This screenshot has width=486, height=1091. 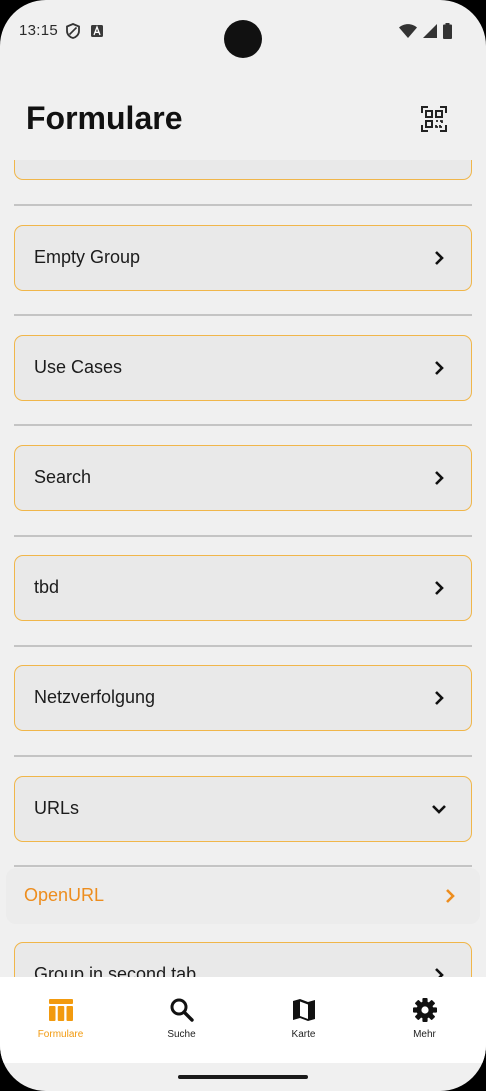 I want to click on bottom-navigation: Formulare Suche Karte Mehr, so click(x=243, y=1020).